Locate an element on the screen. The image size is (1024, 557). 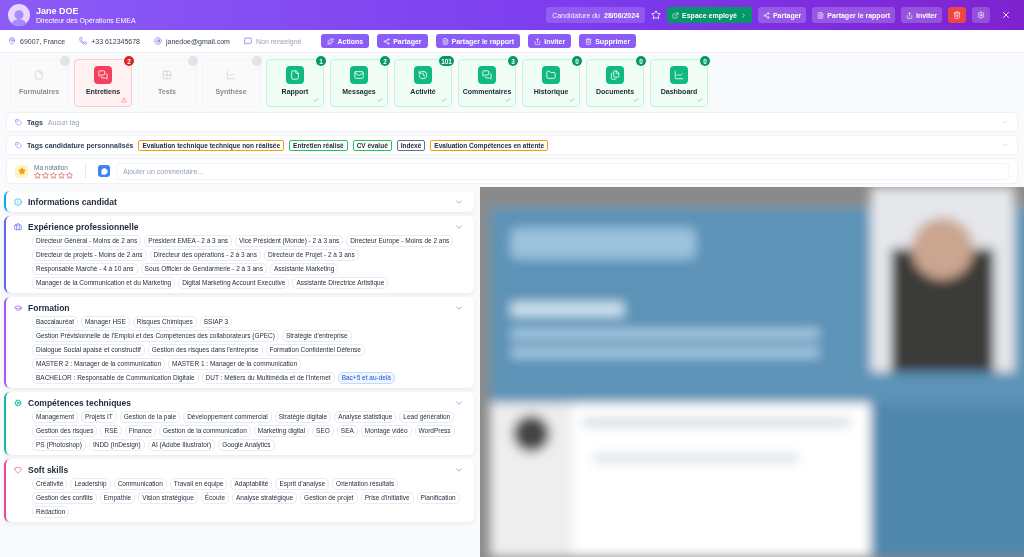
section-title: Formation is located at coordinates (49, 307).